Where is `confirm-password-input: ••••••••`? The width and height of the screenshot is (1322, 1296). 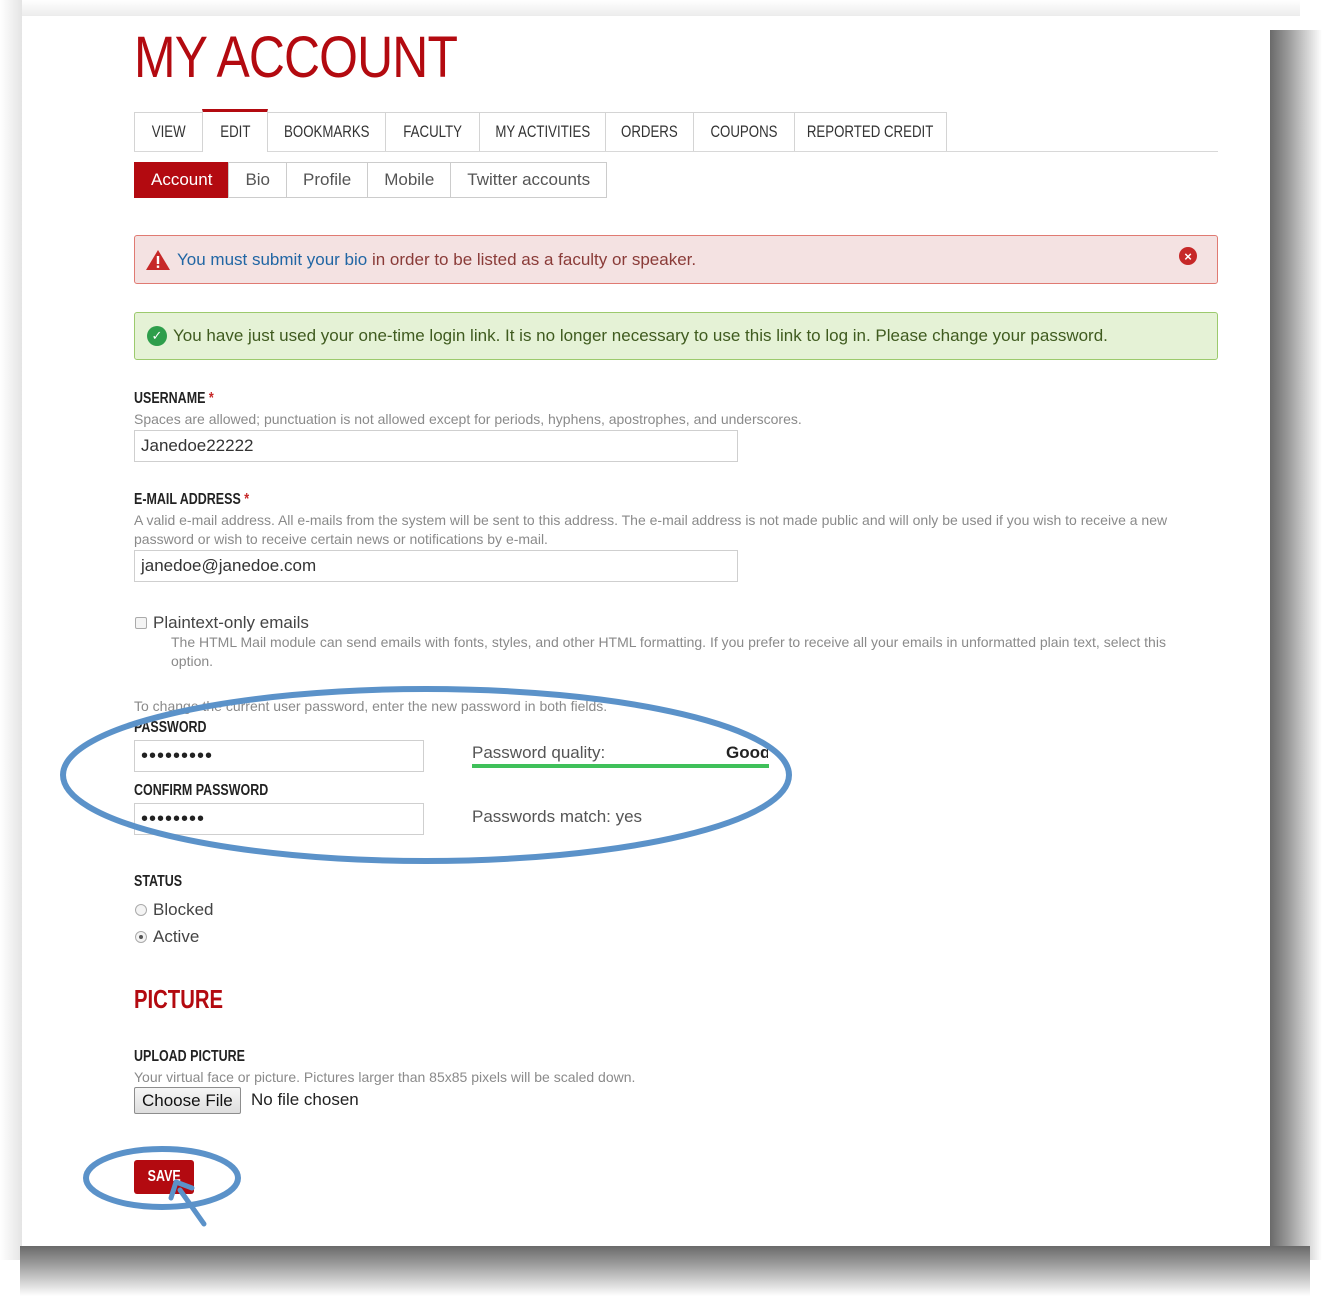 confirm-password-input: •••••••• is located at coordinates (279, 819).